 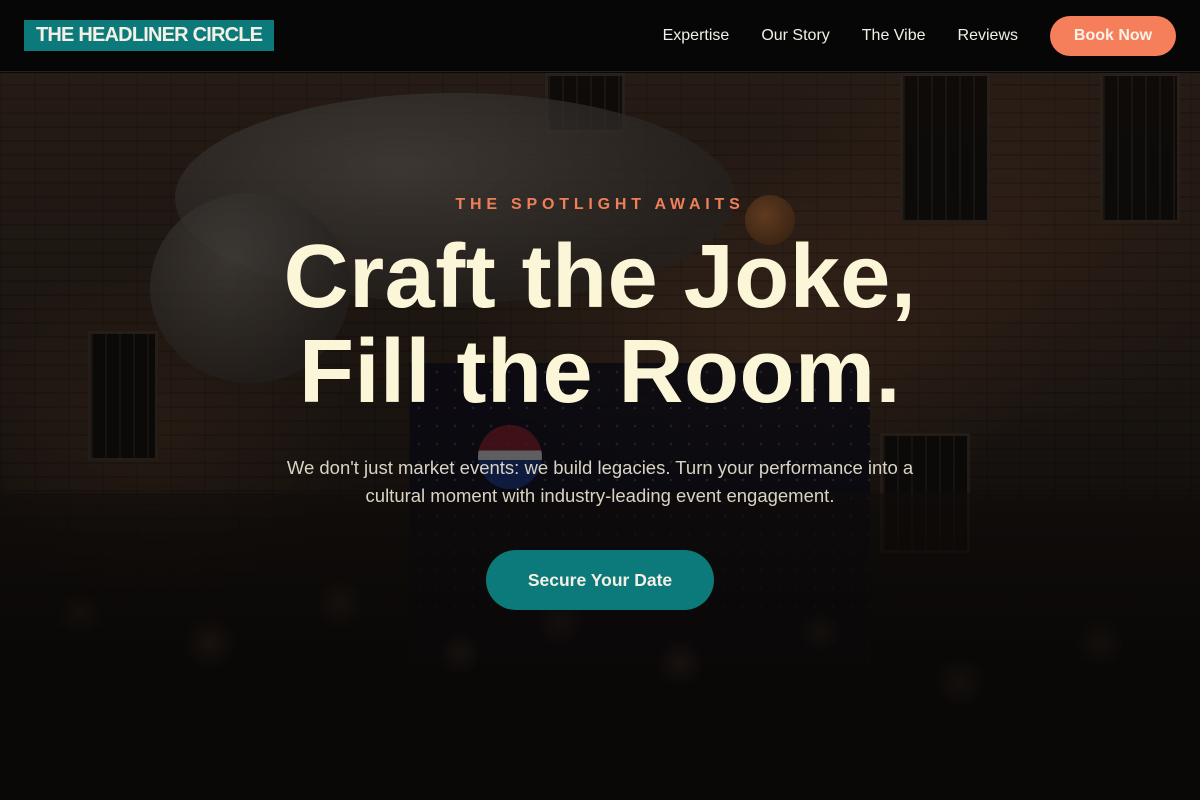 I want to click on hero-headline: Craft the Joke, Fill the Room., so click(x=600, y=325).